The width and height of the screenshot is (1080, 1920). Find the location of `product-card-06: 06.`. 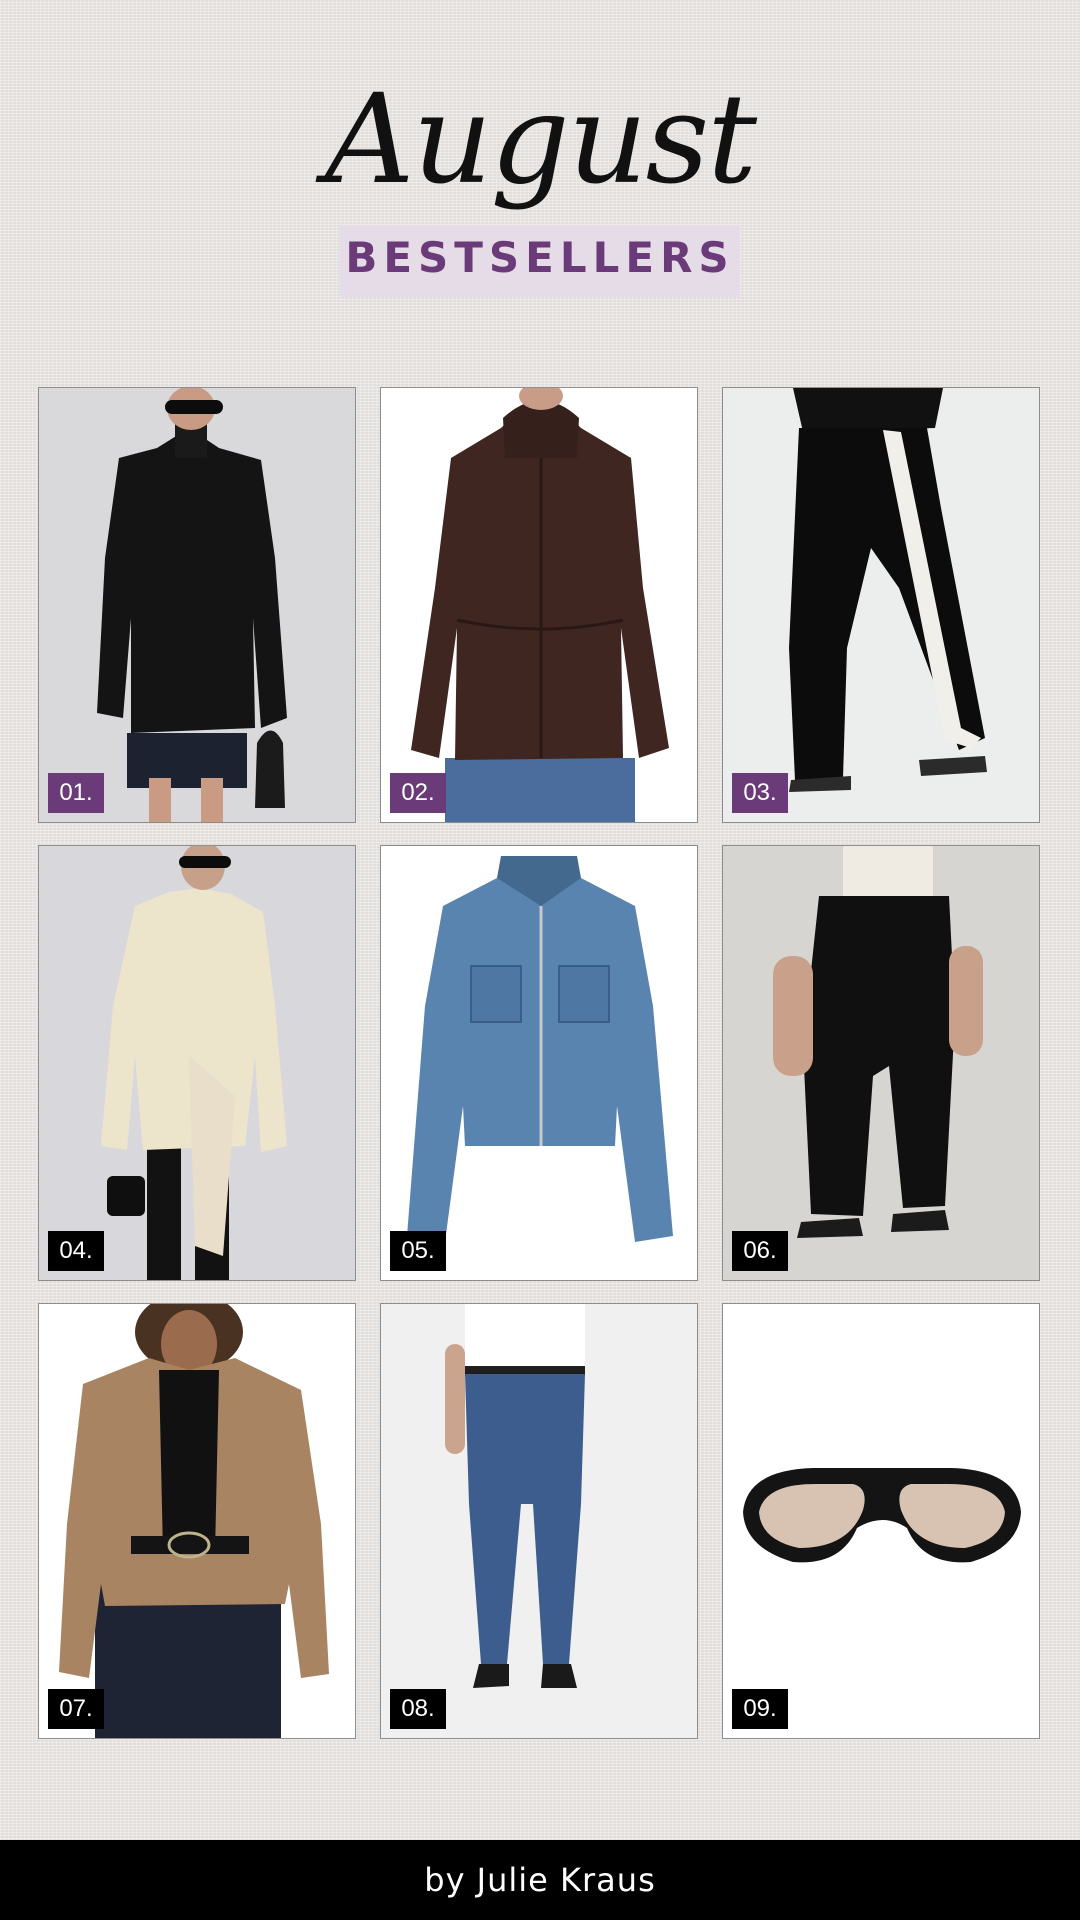

product-card-06: 06. is located at coordinates (881, 1063).